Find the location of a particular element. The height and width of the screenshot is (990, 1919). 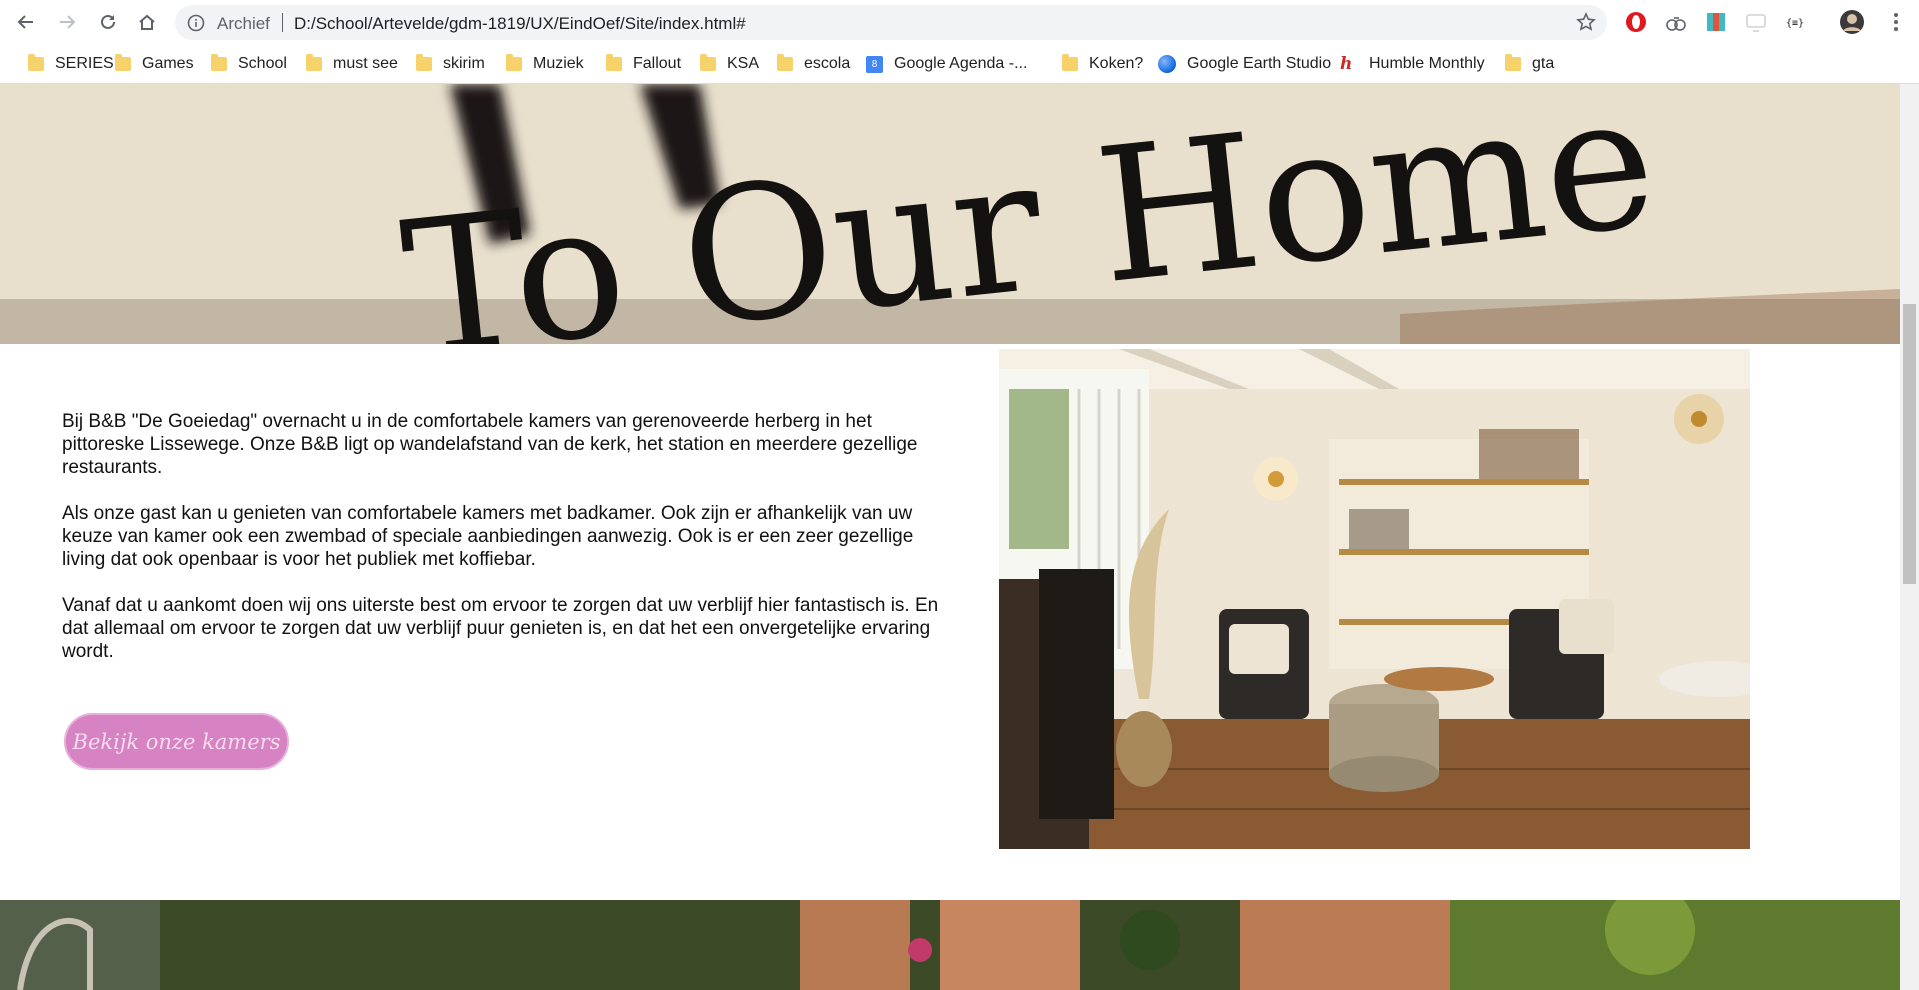

bookmark-escola: escola is located at coordinates (813, 64).